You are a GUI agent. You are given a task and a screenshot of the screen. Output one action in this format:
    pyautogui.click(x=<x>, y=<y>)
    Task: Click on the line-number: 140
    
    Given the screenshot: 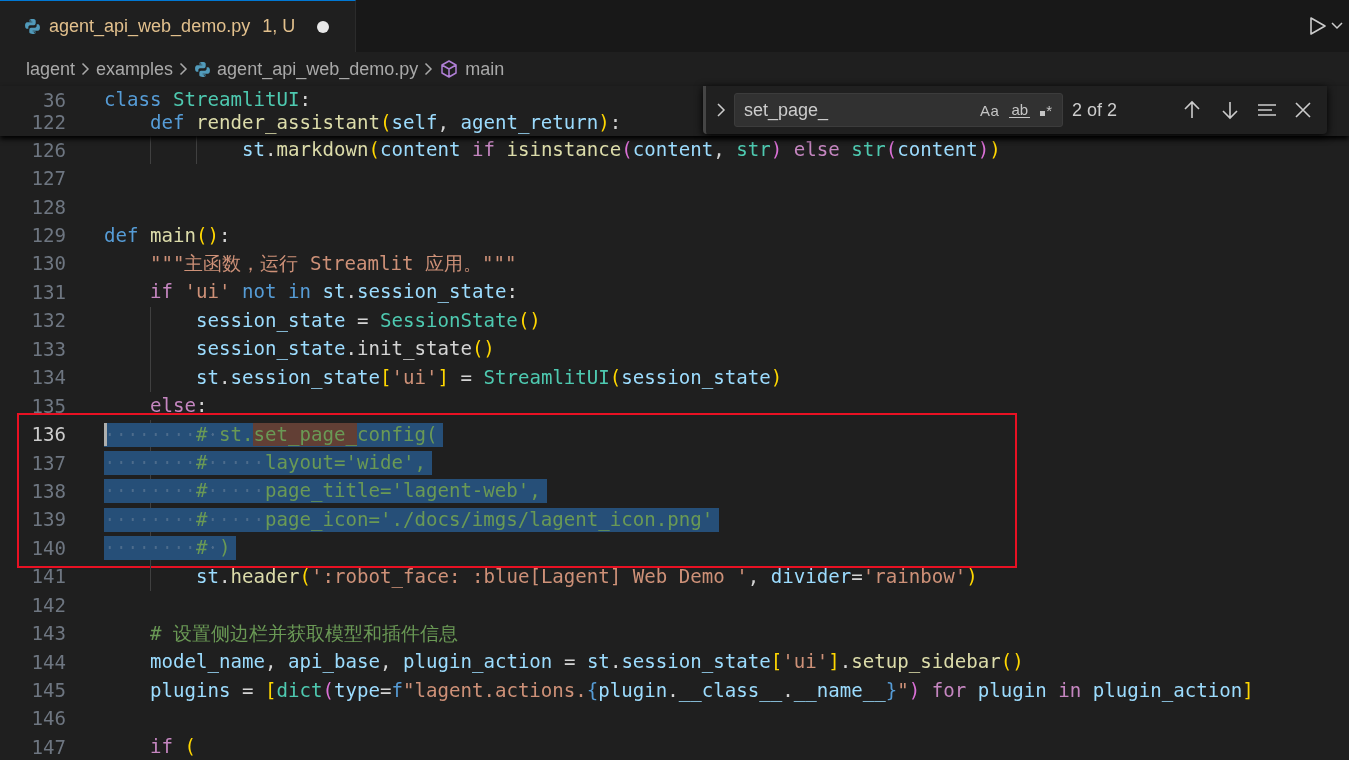 What is the action you would take?
    pyautogui.click(x=48, y=548)
    